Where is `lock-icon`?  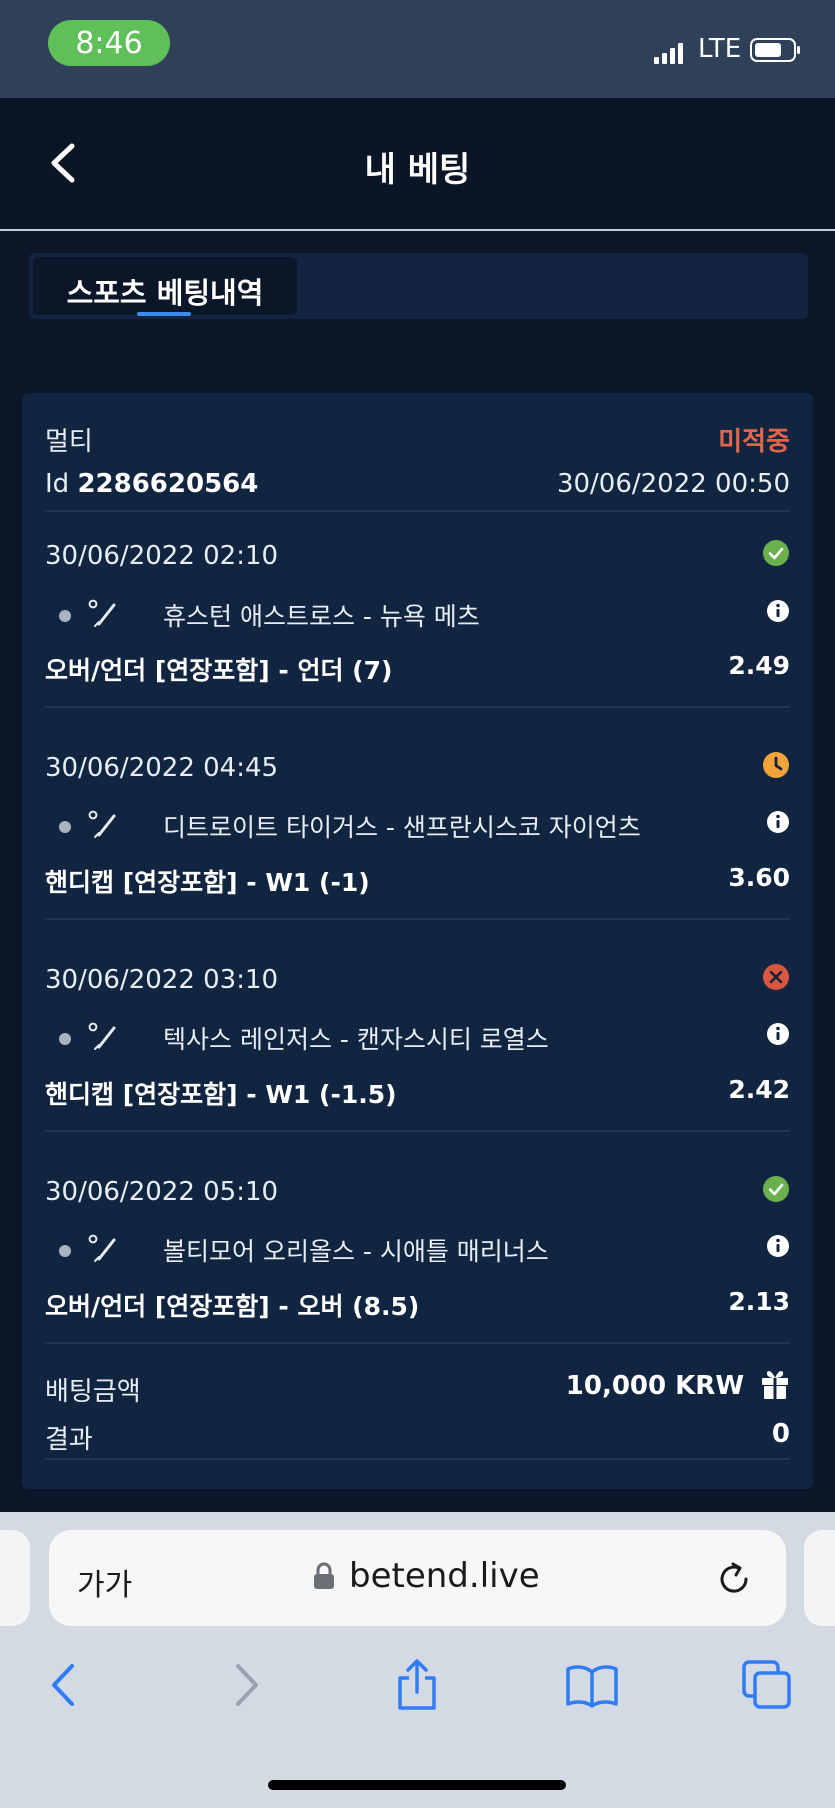 lock-icon is located at coordinates (324, 1575).